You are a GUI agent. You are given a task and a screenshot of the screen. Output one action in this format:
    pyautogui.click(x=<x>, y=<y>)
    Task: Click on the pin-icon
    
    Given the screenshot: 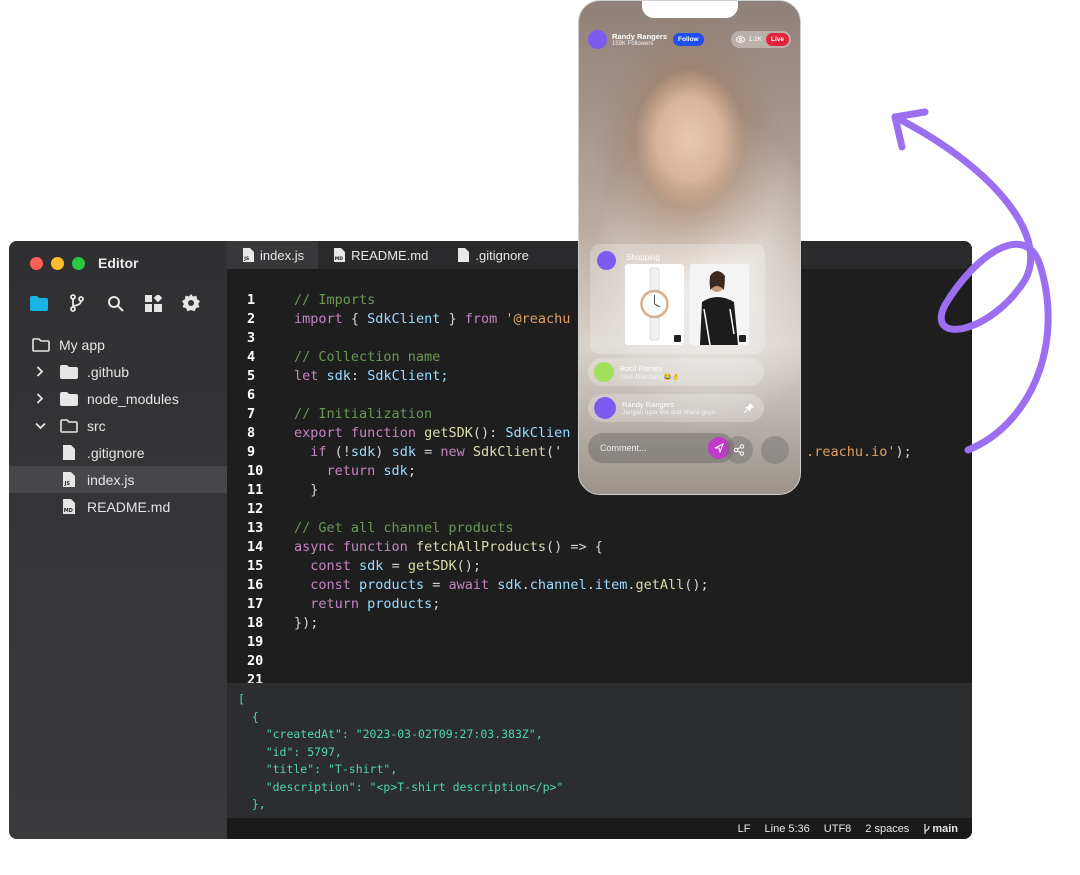 What is the action you would take?
    pyautogui.click(x=749, y=408)
    